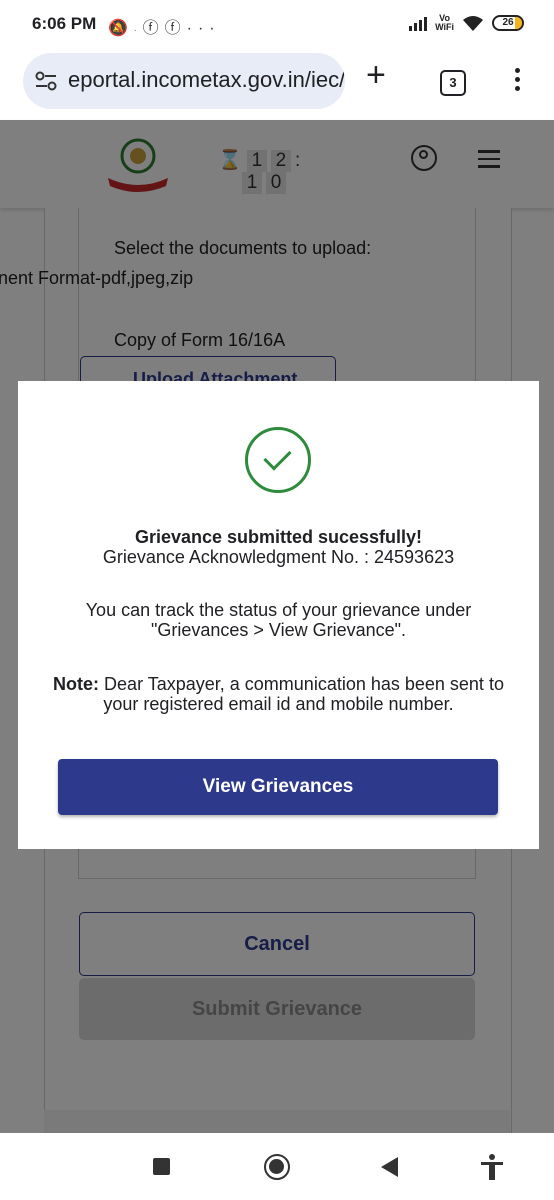 The image size is (554, 1200). What do you see at coordinates (453, 83) in the screenshot?
I see `tab-count-button: 3` at bounding box center [453, 83].